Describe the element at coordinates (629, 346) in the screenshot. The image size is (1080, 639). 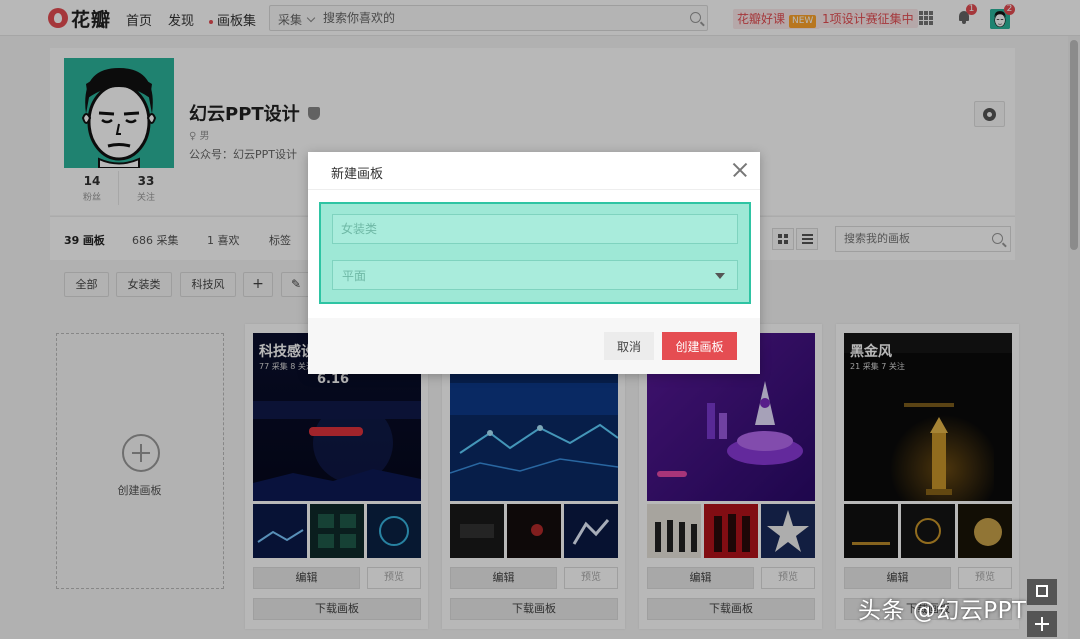
I see `cancel-button: 取消` at that location.